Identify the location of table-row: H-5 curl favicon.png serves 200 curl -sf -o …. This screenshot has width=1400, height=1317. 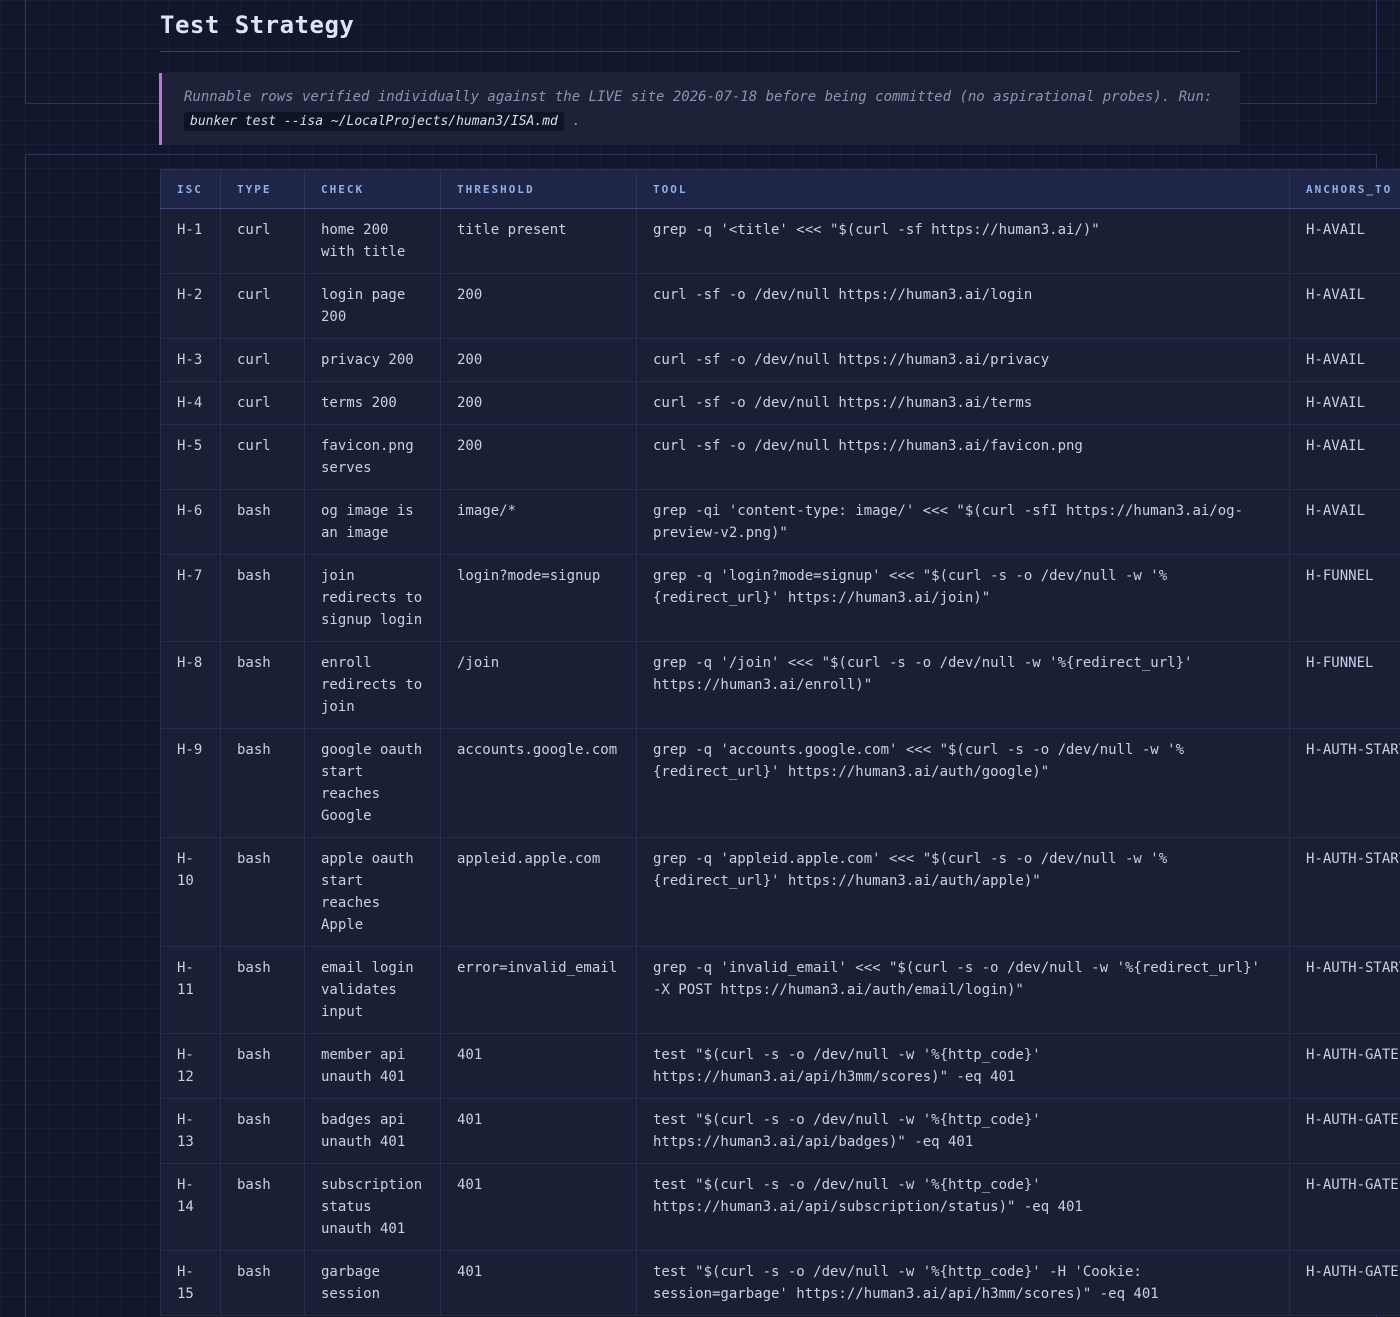
(780, 457).